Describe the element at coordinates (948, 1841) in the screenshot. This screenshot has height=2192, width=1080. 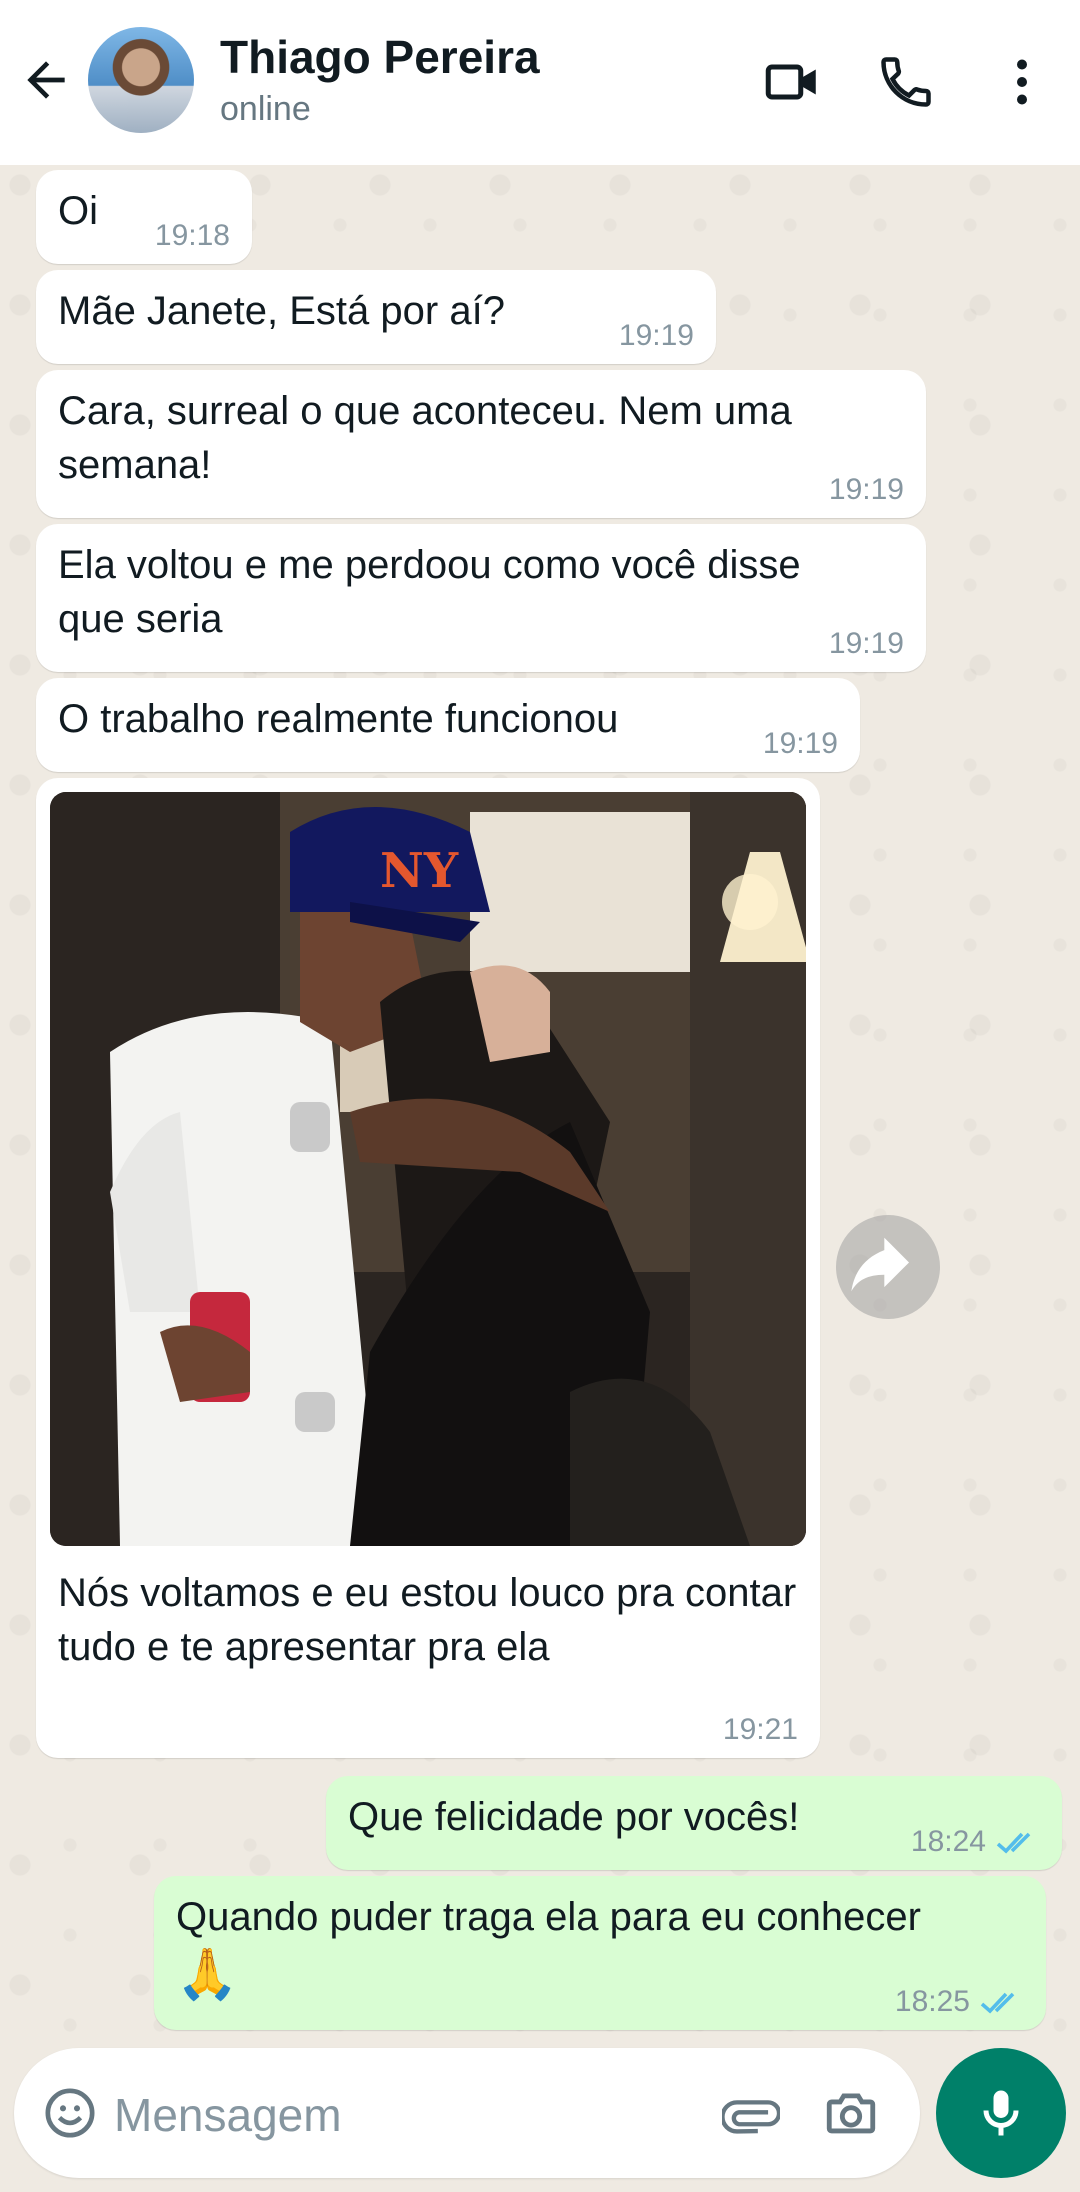
I see `message-time: 18:24` at that location.